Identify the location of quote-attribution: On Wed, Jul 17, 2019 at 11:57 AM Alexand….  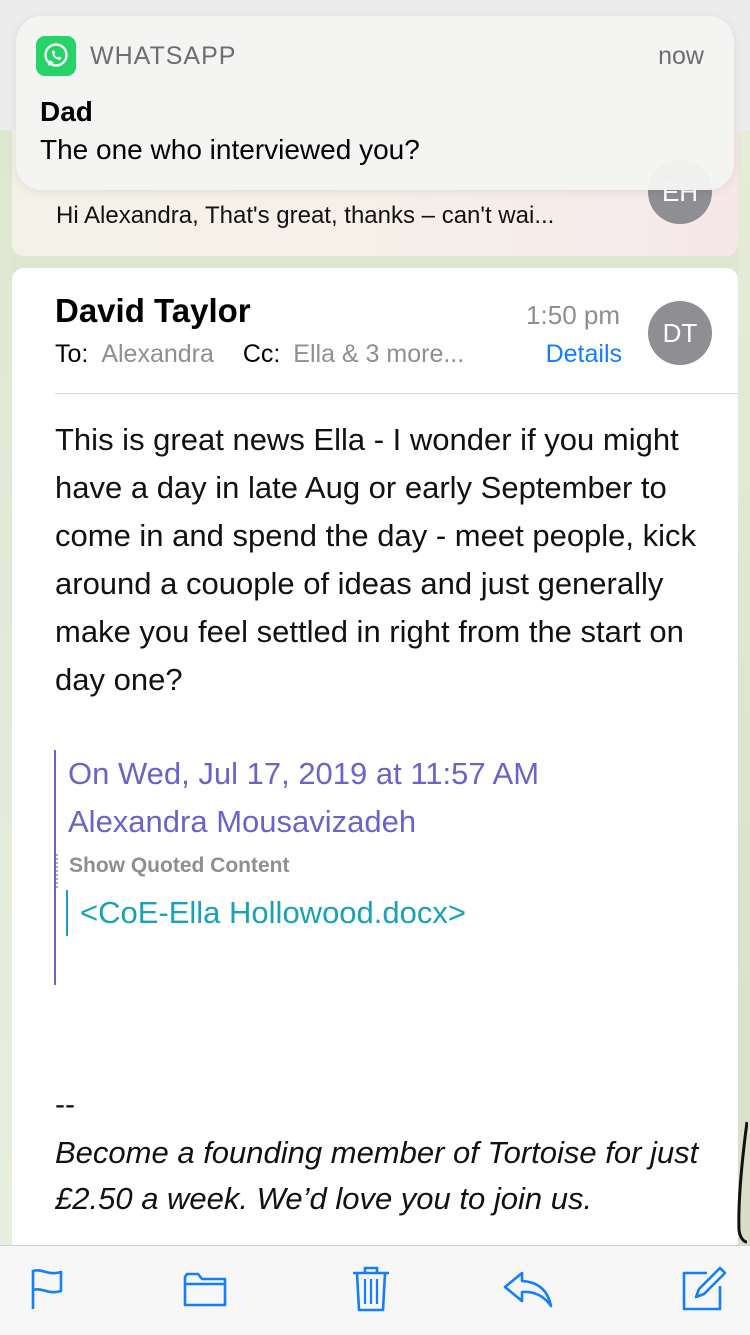
(303, 798).